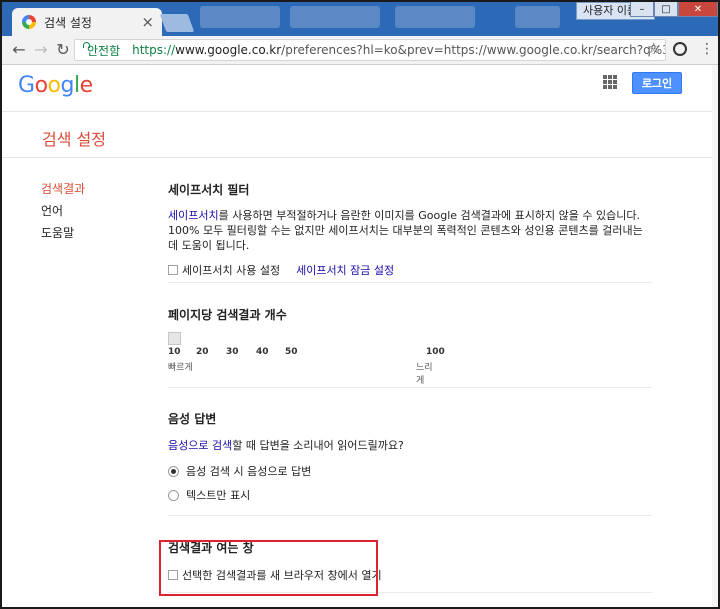 The height and width of the screenshot is (609, 720). Describe the element at coordinates (174, 352) in the screenshot. I see `slider-tick: 10` at that location.